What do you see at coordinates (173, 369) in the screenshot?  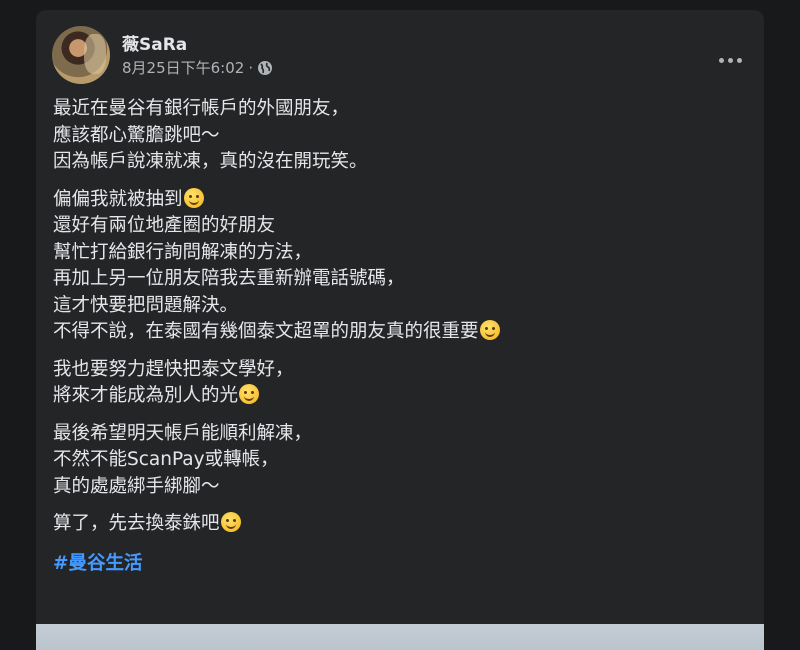 I see `text-line: 我也要努力趕快把泰文學好，` at bounding box center [173, 369].